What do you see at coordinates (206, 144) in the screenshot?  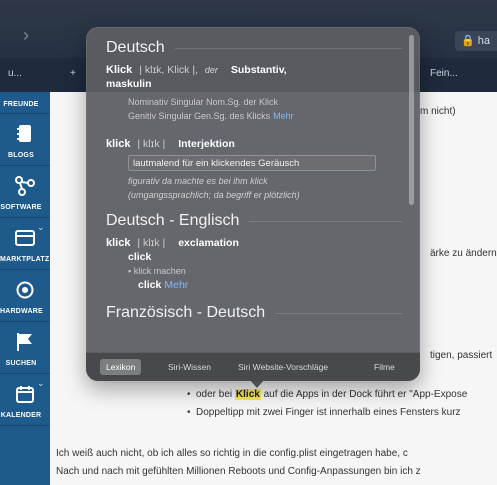 I see `part-of-speech: Interjektion` at bounding box center [206, 144].